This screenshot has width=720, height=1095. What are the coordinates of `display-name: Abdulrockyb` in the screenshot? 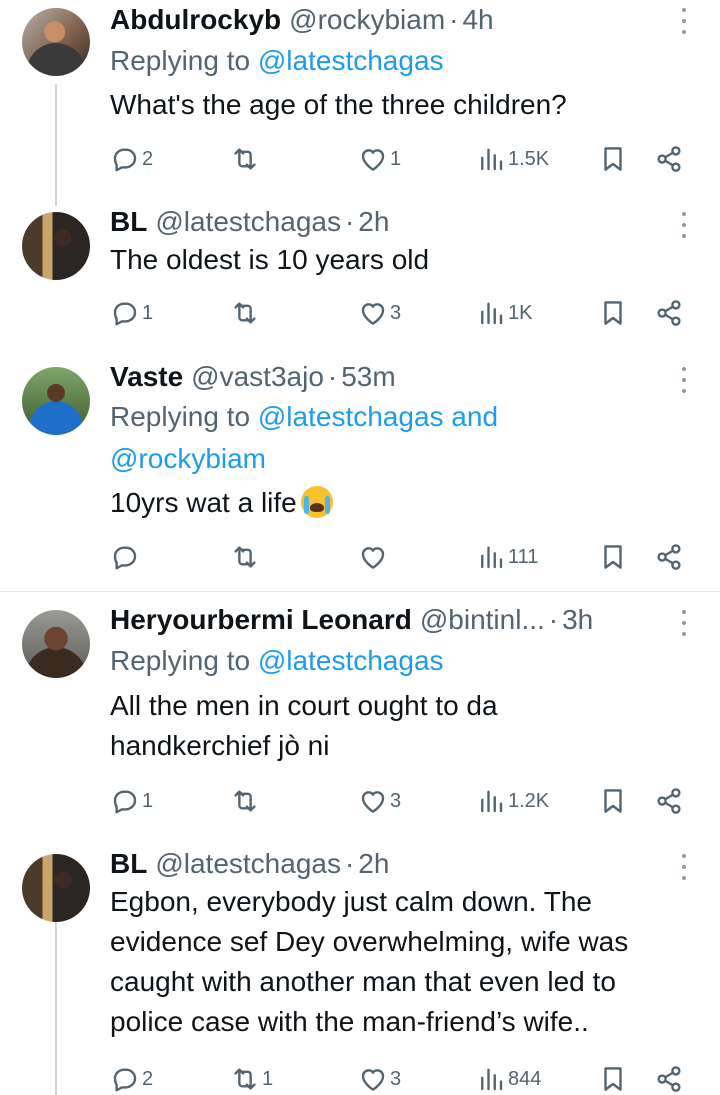 It's located at (195, 20).